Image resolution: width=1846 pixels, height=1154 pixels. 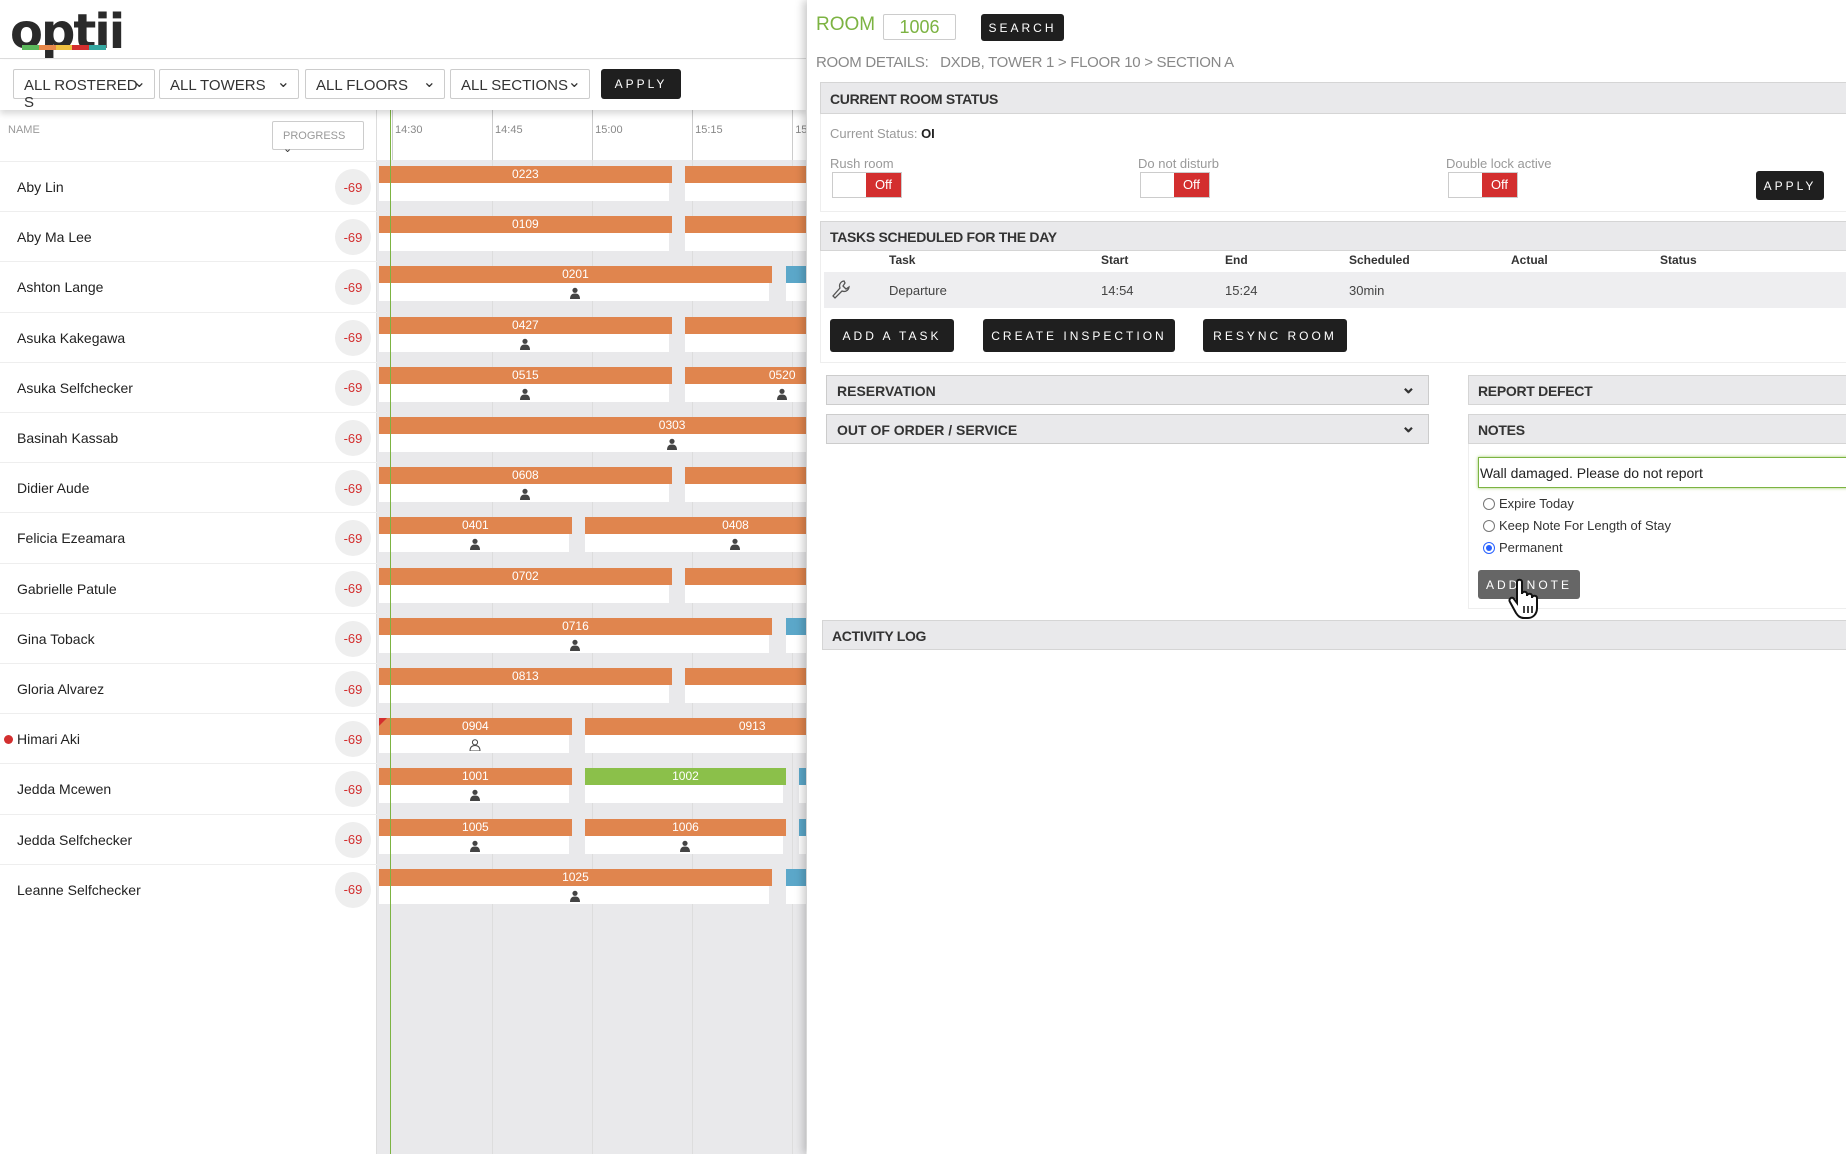 I want to click on staff-row: Gabrielle Patule -69, so click(x=188, y=587).